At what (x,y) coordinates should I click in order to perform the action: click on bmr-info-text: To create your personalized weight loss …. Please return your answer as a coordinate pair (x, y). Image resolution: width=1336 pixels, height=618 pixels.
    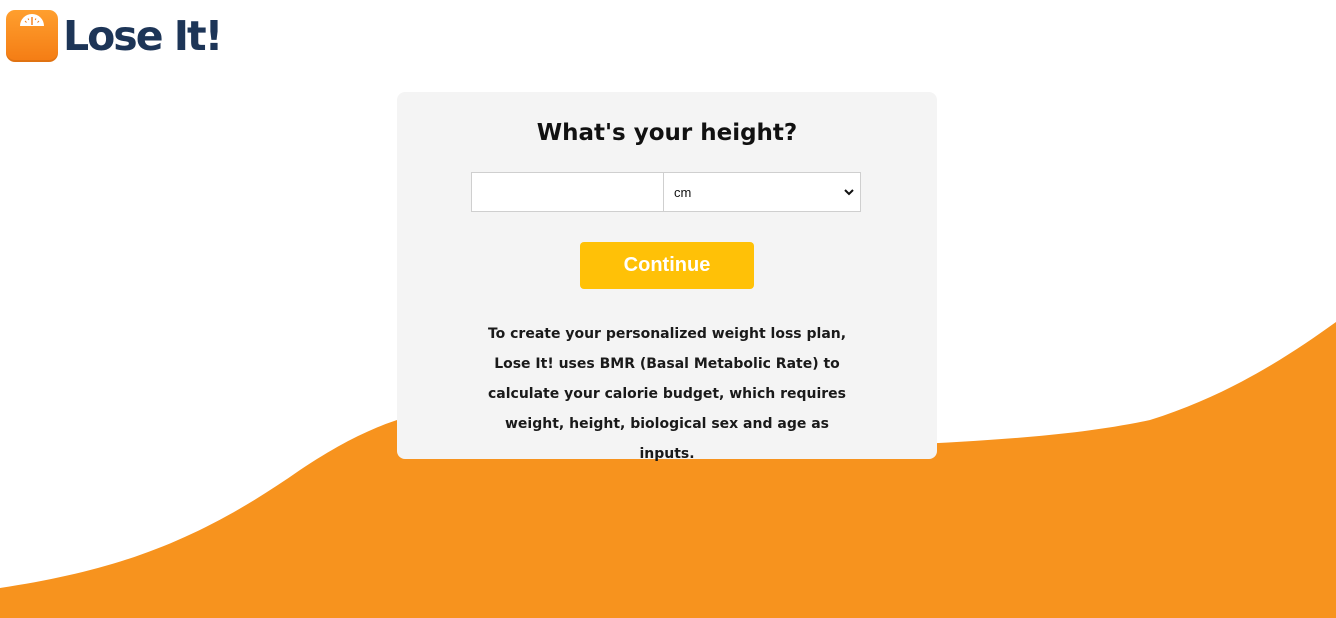
    Looking at the image, I should click on (667, 394).